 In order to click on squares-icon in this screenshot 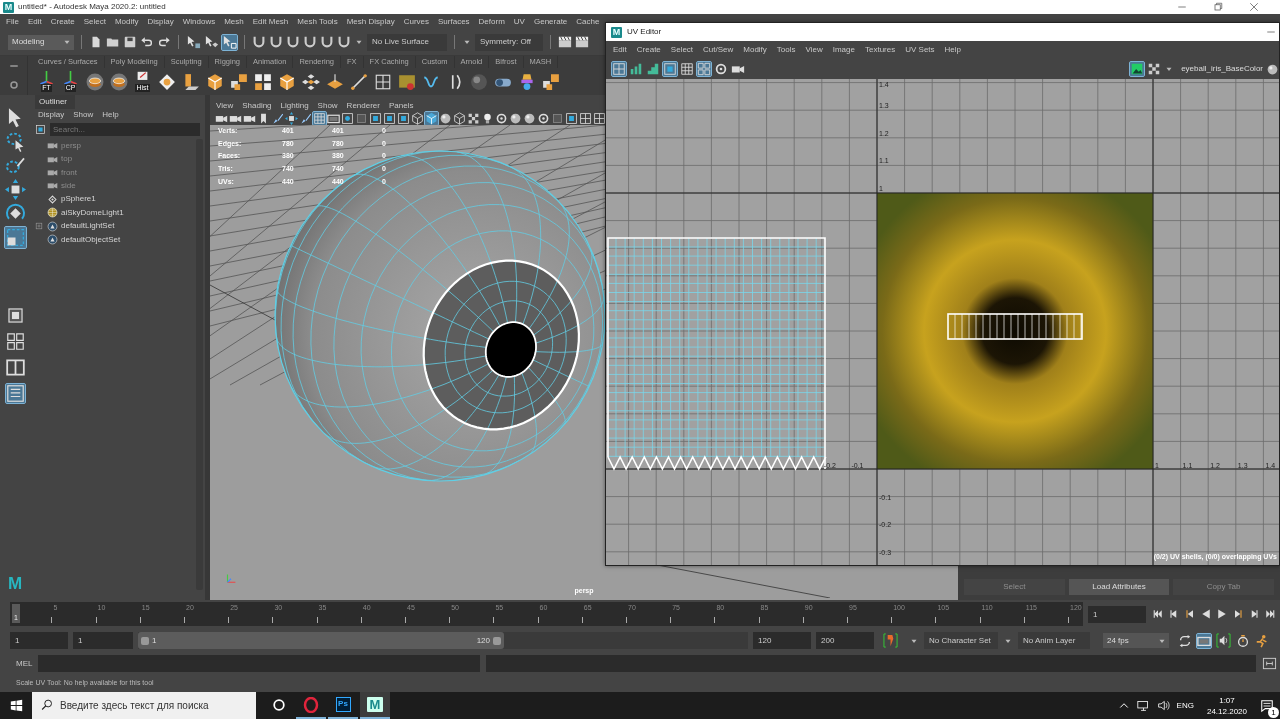, I will do `click(262, 81)`.